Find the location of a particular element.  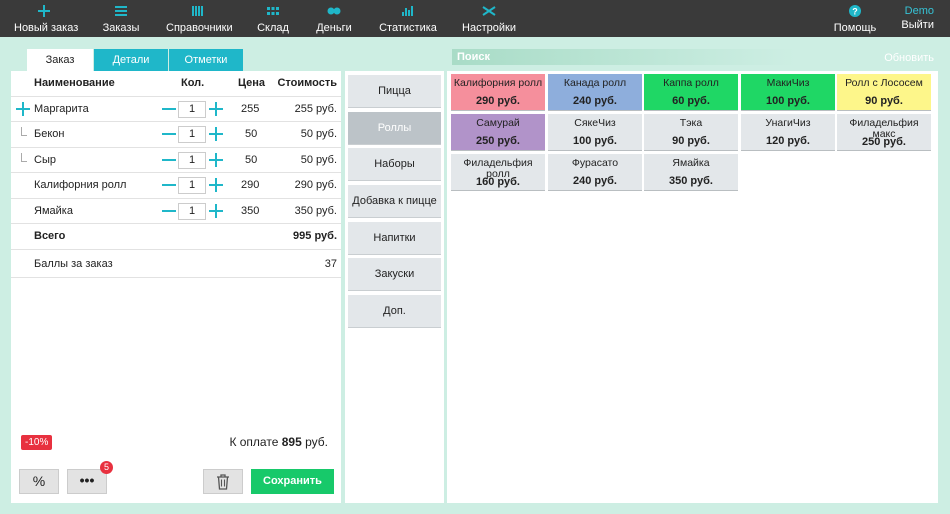

product-tile: УнагиЧиз 120 руб. is located at coordinates (788, 132).